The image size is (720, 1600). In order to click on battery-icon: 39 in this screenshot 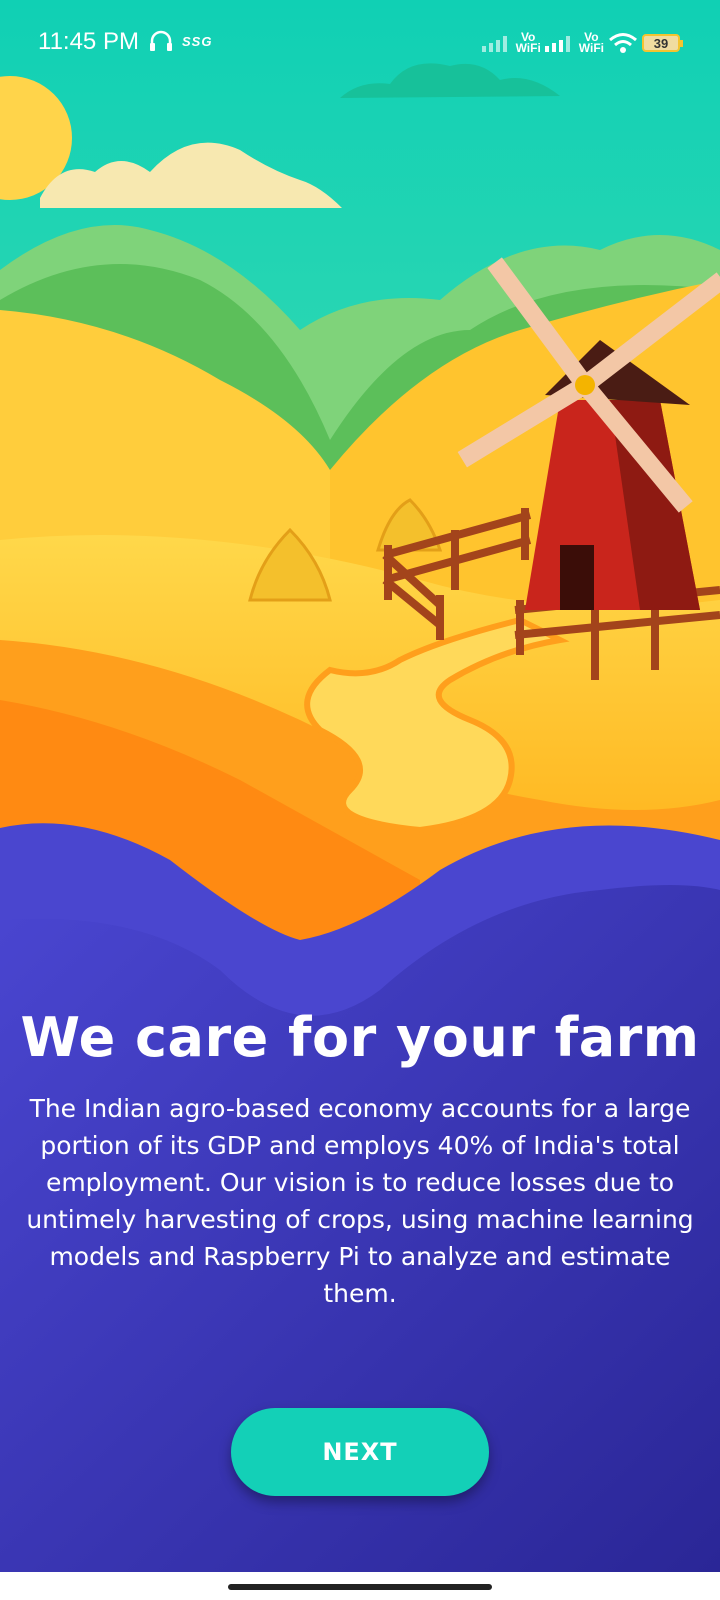, I will do `click(662, 43)`.